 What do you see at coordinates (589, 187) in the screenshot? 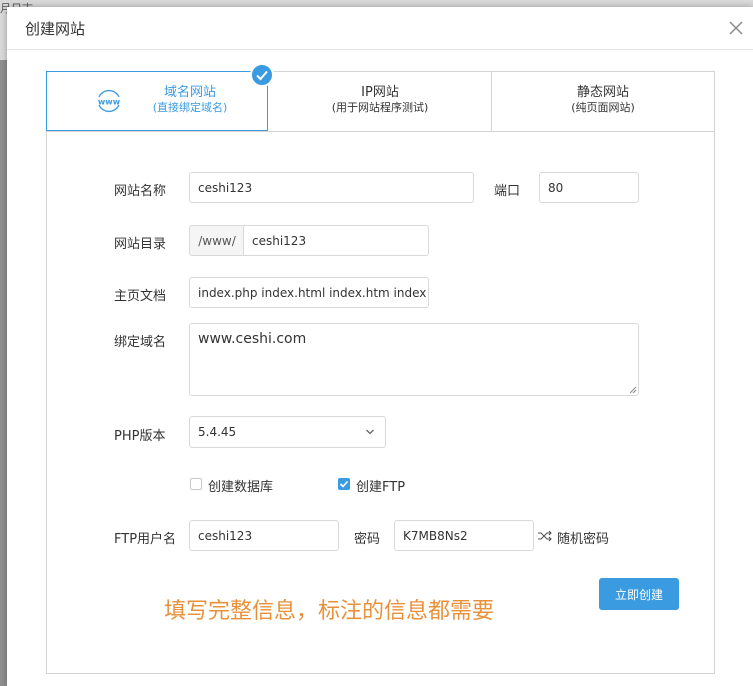
I see `port-input: 80` at bounding box center [589, 187].